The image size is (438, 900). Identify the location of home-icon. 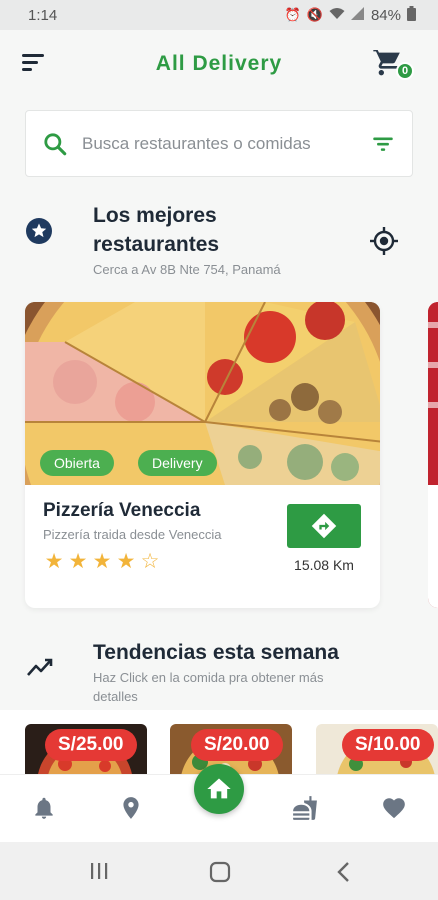
(219, 788).